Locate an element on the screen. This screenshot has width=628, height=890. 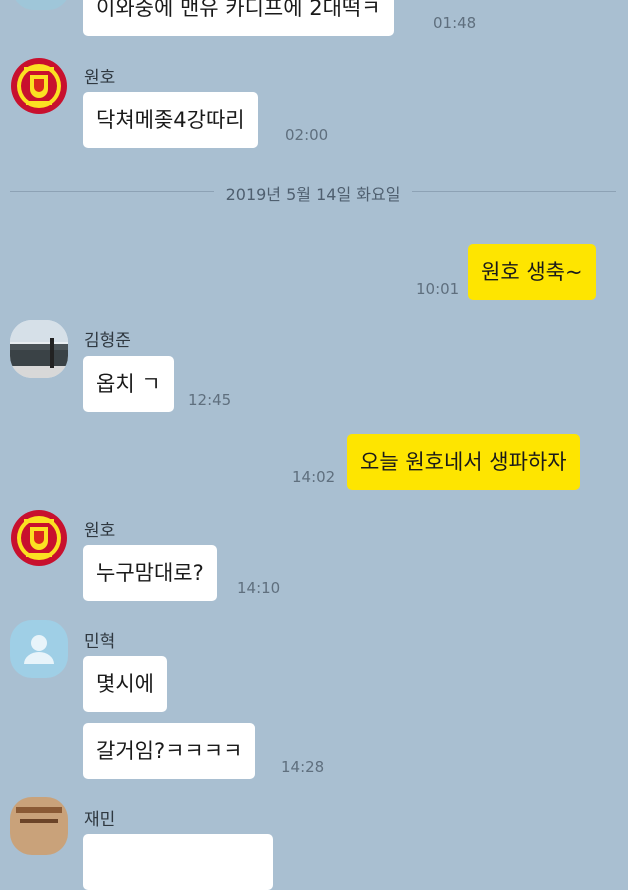
my-message-bubble: 원호 생축~ is located at coordinates (532, 272).